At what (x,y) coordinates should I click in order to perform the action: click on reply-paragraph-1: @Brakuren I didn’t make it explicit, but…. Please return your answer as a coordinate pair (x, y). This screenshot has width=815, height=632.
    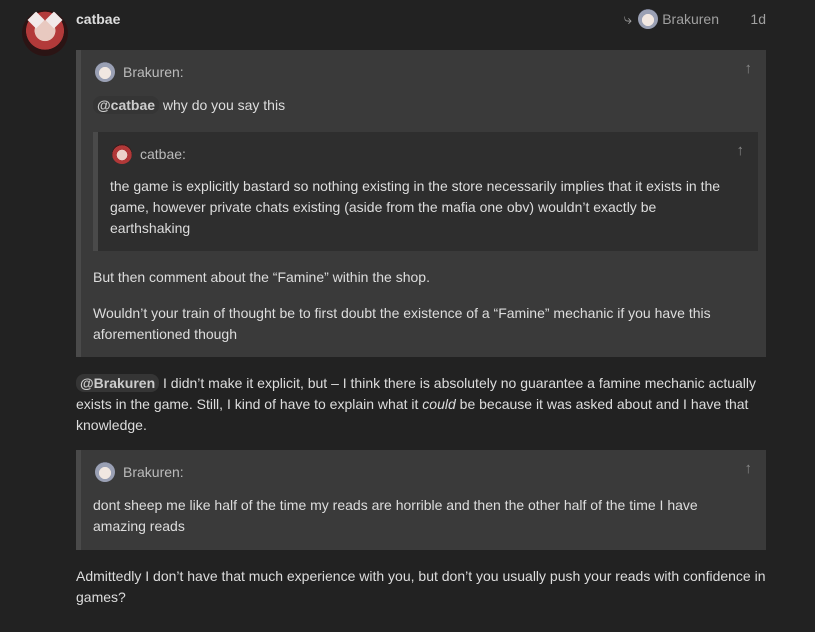
    Looking at the image, I should click on (421, 404).